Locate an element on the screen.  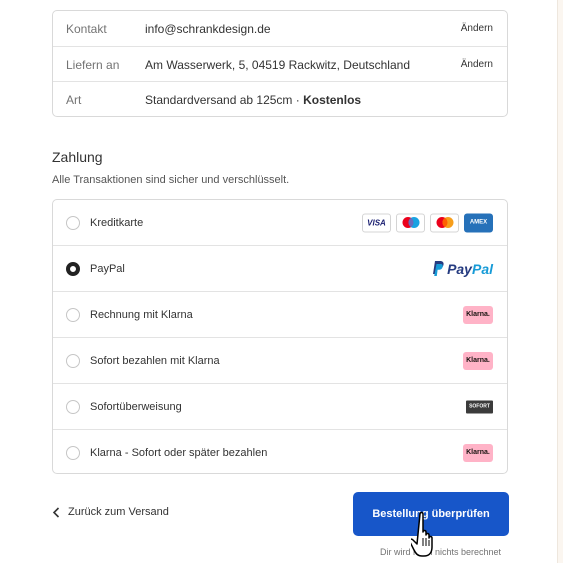
page-edge is located at coordinates (560, 281).